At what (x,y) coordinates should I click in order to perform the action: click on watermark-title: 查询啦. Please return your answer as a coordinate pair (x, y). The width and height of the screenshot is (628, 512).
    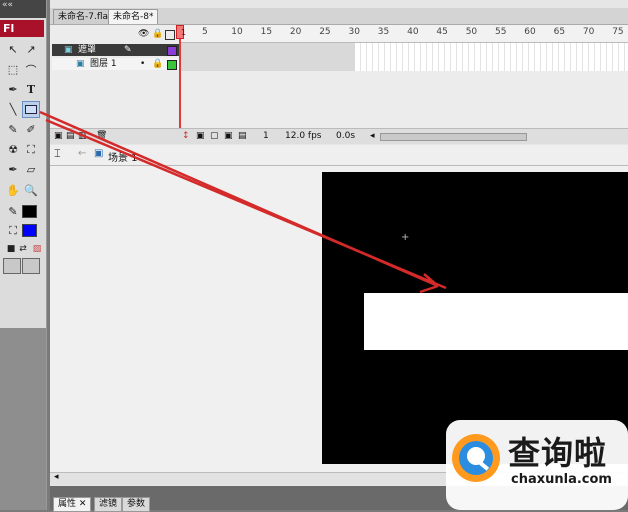
    Looking at the image, I should click on (558, 453).